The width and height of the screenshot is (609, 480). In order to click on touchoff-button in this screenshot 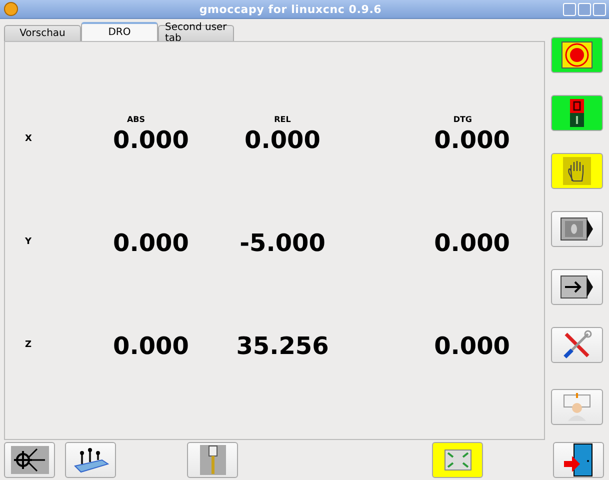, I will do `click(90, 460)`.